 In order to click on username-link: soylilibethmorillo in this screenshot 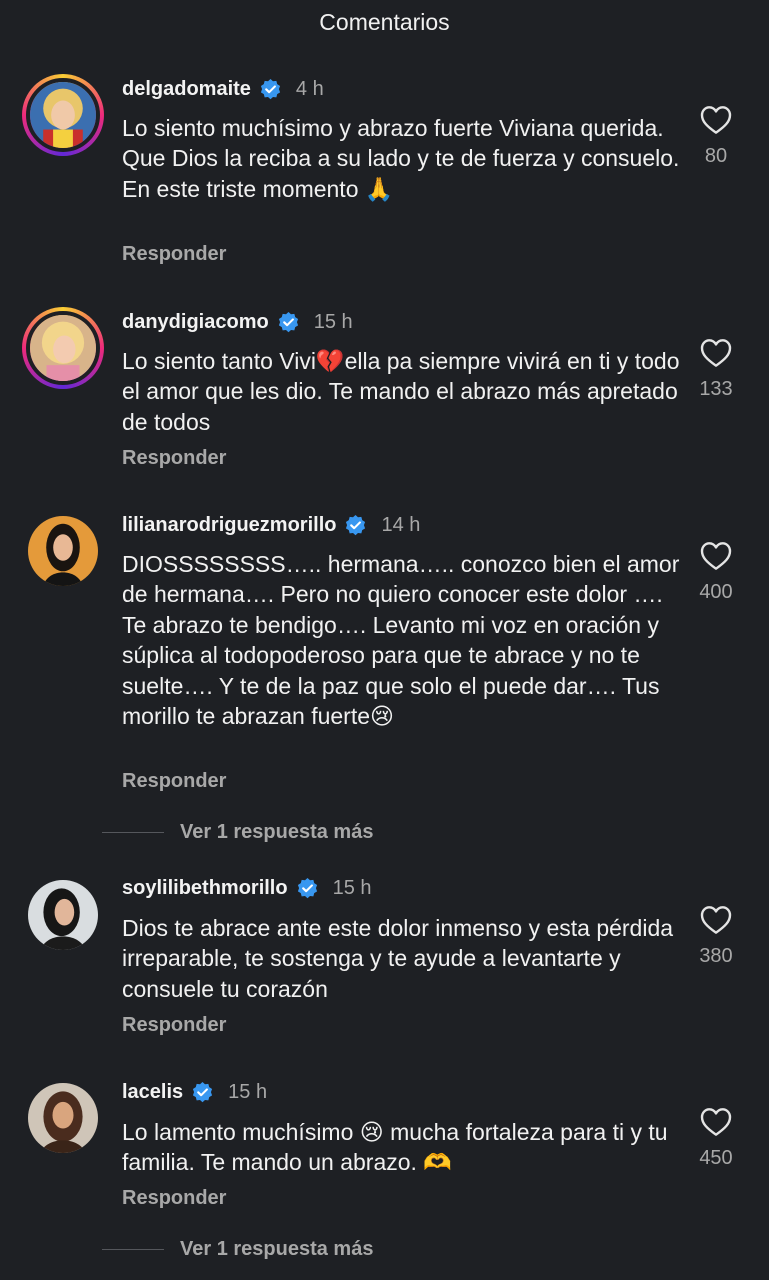, I will do `click(205, 888)`.